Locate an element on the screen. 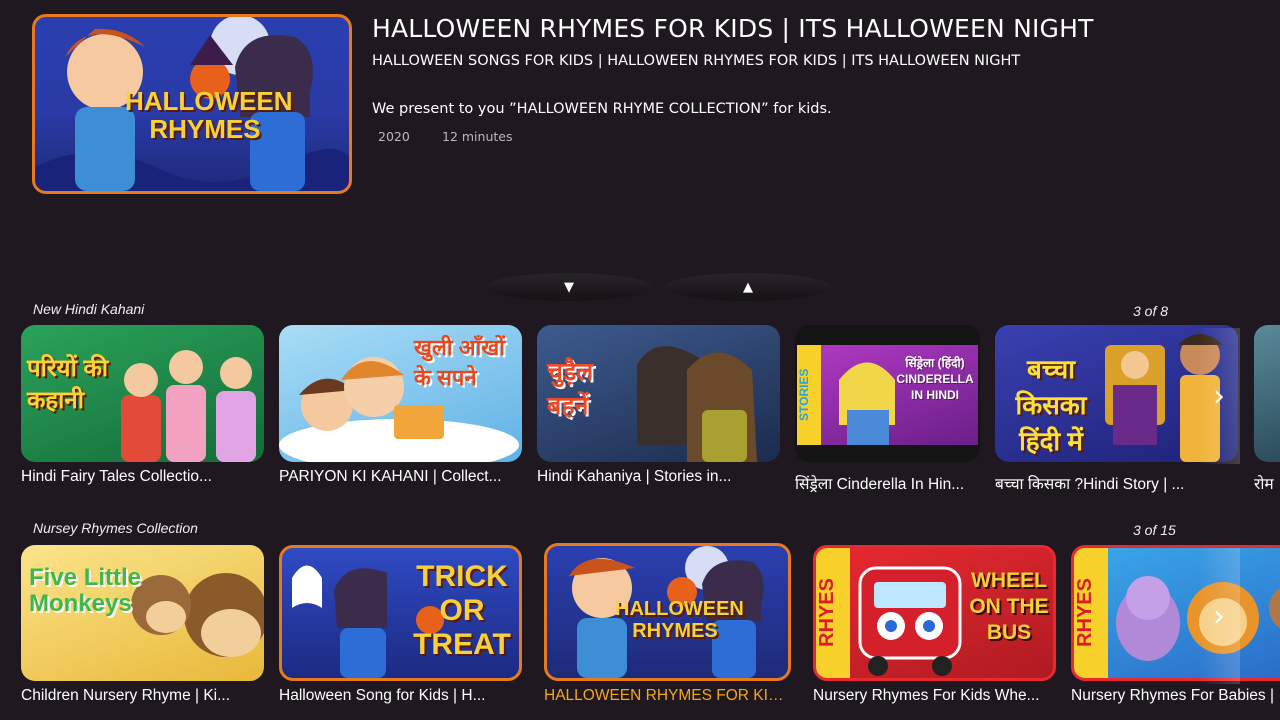  video-thumbnail: HALLOWEEN RHYMES is located at coordinates (667, 612).